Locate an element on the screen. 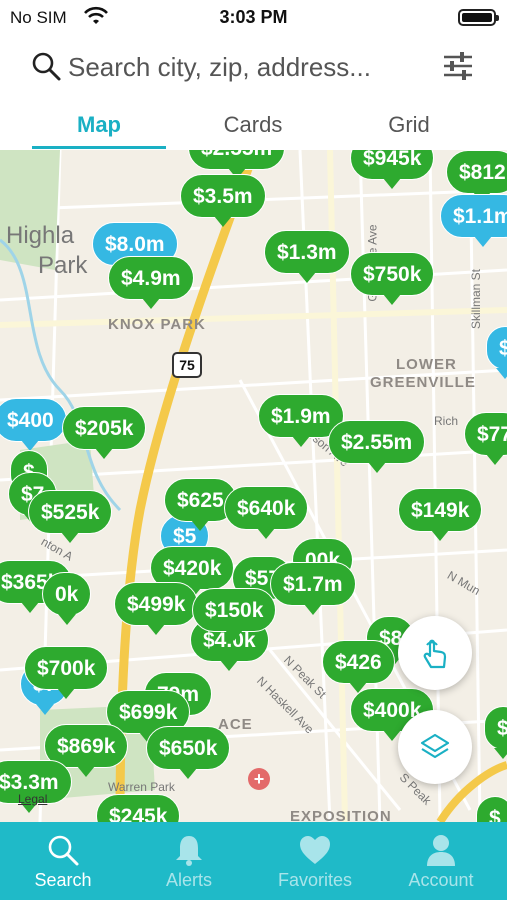 The height and width of the screenshot is (900, 507). map-label-rich: Rich is located at coordinates (446, 421).